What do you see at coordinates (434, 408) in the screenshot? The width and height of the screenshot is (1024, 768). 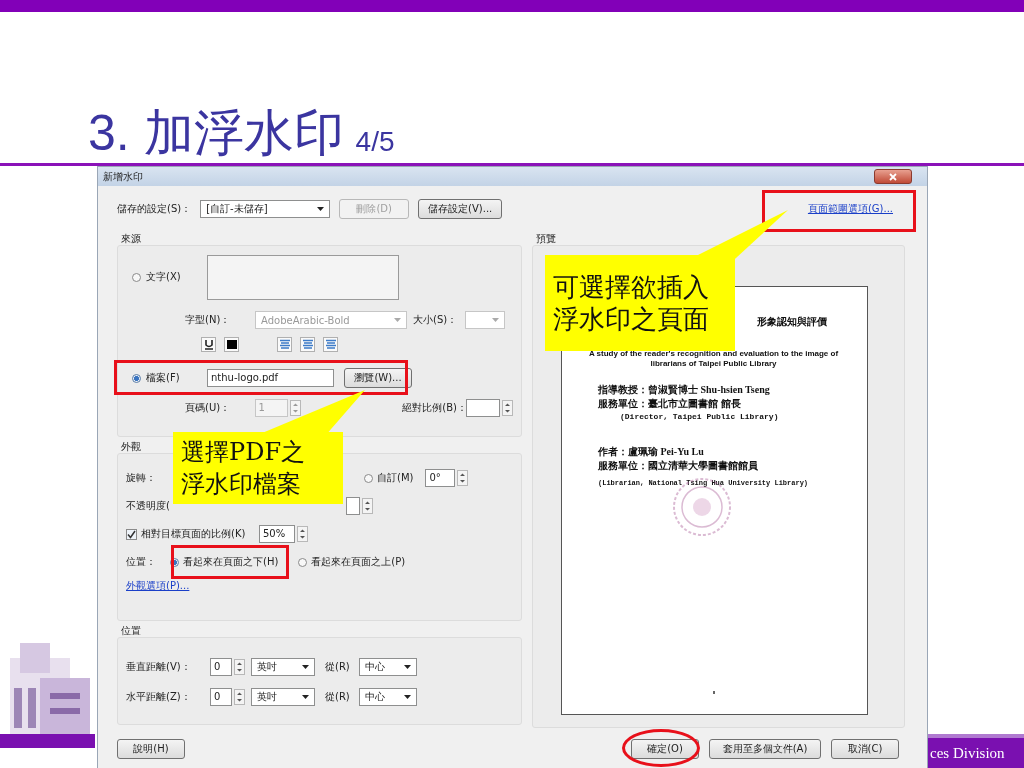 I see `field-label: 絕對比例(B)：` at bounding box center [434, 408].